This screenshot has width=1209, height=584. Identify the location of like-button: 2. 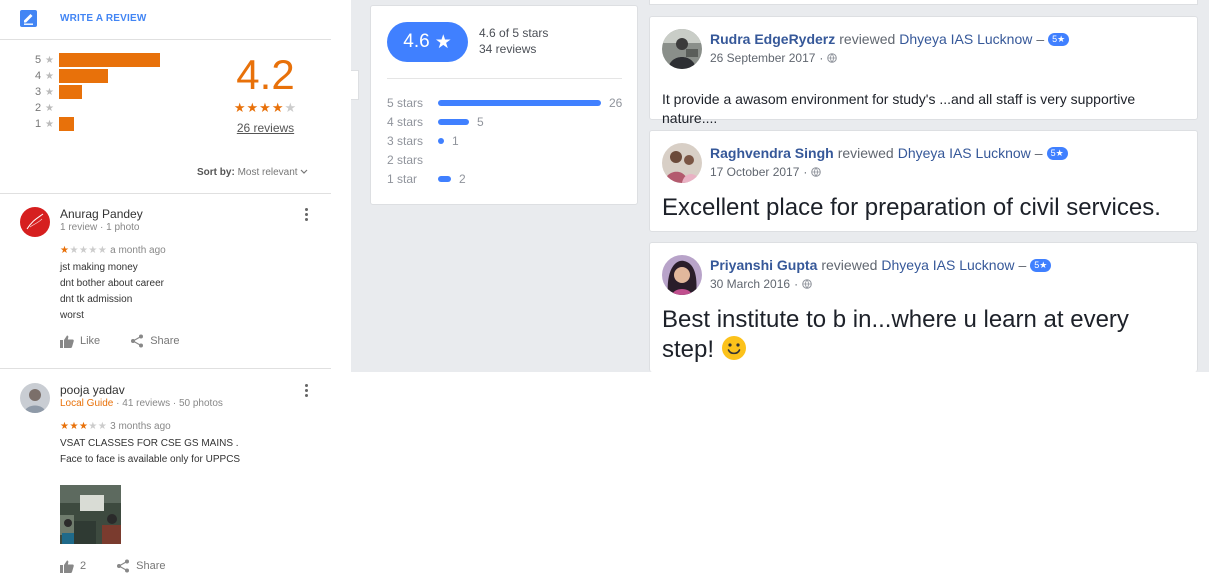
(73, 566).